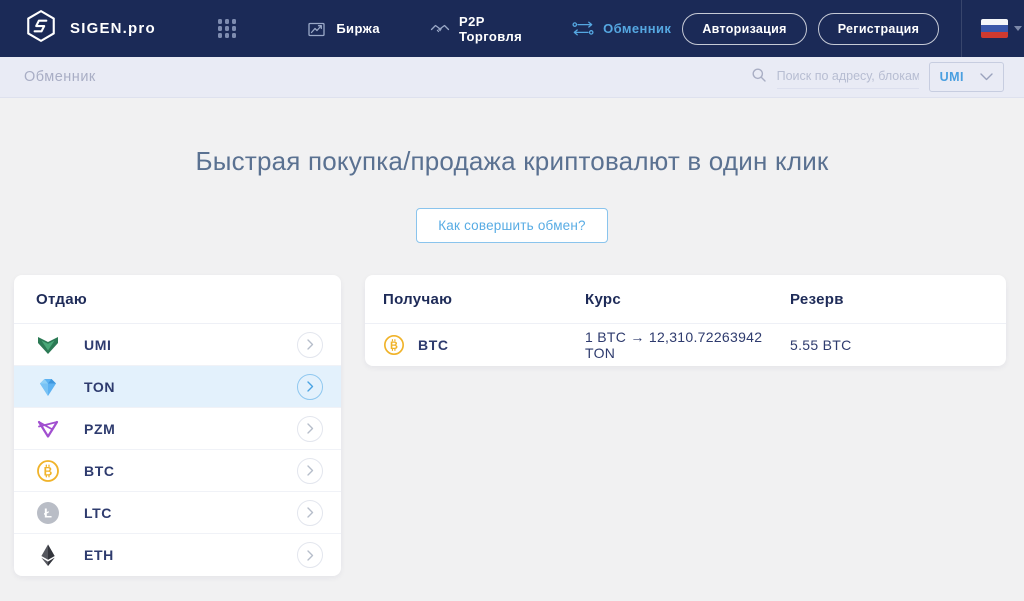 The height and width of the screenshot is (601, 1024). I want to click on handshake-icon, so click(440, 28).